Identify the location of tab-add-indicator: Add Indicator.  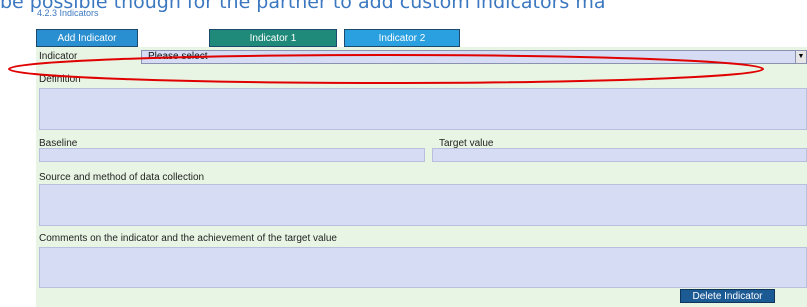
(87, 38).